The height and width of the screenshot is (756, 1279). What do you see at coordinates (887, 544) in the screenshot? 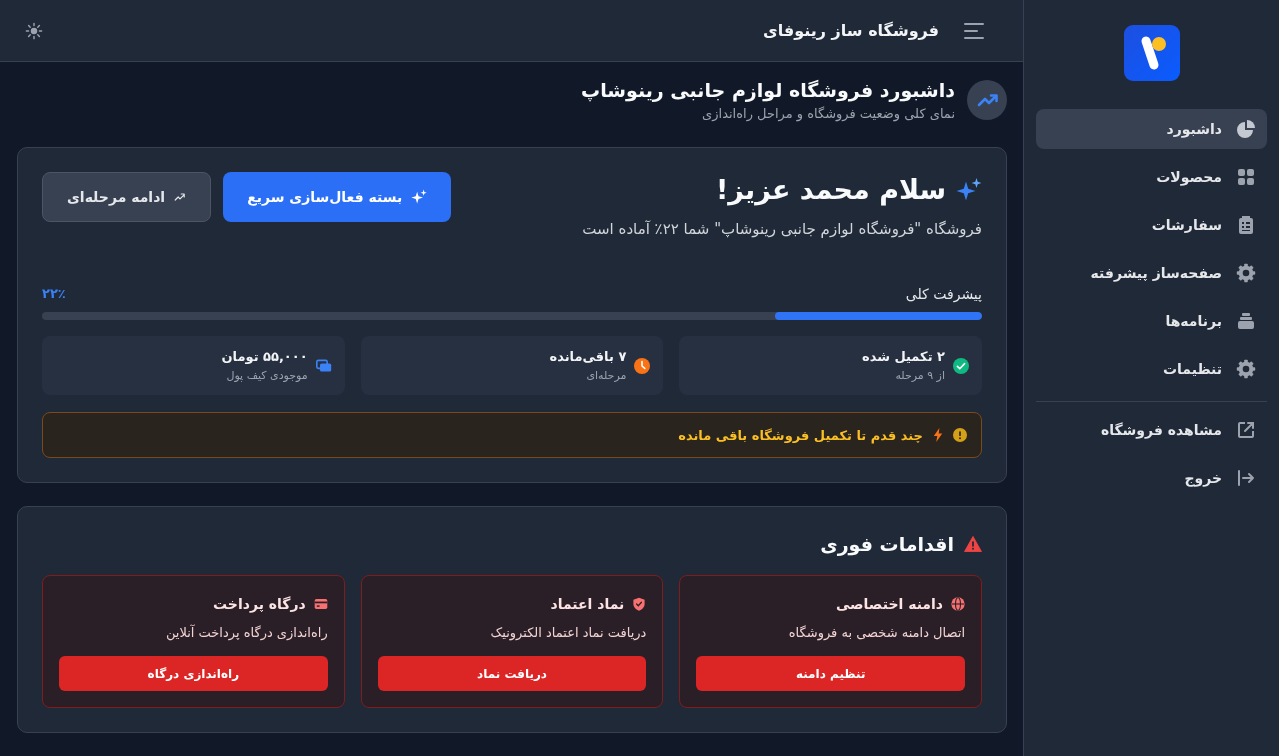
I see `section-title: اقدامات فوری` at bounding box center [887, 544].